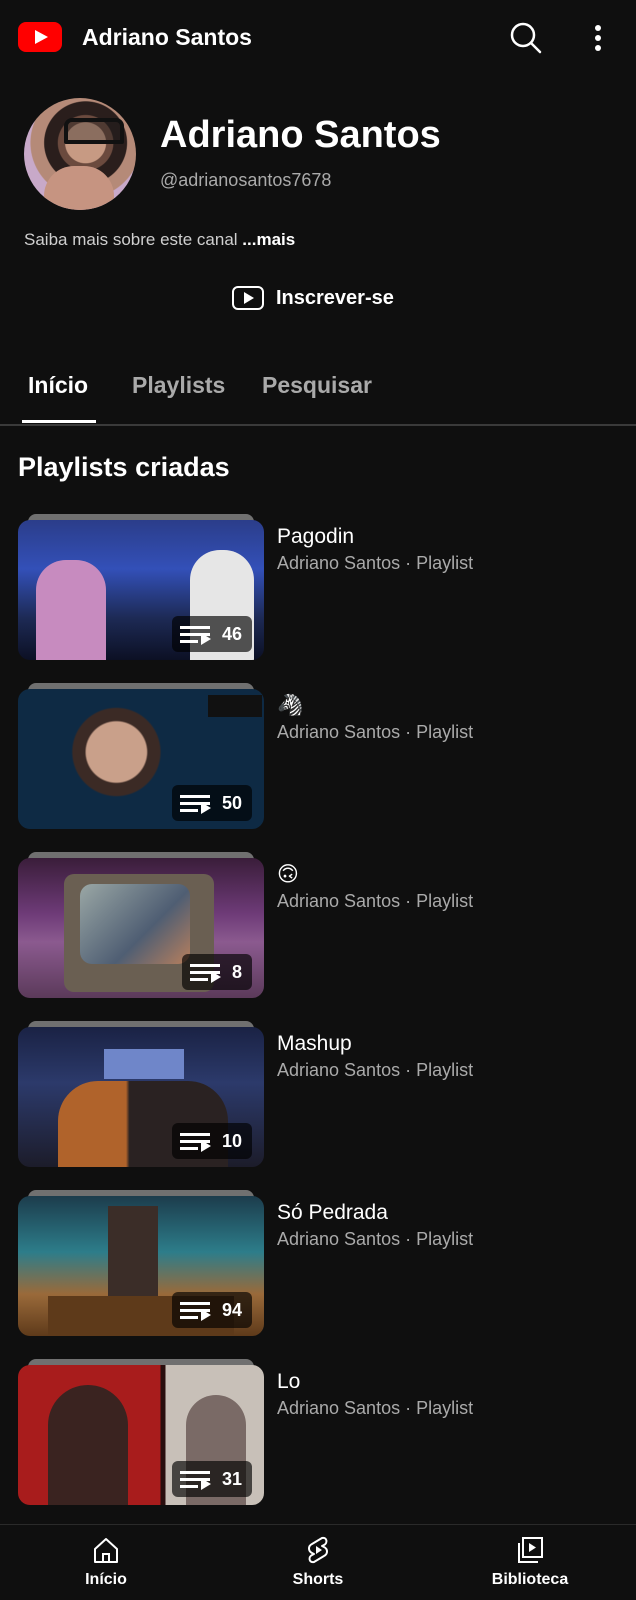  What do you see at coordinates (318, 1579) in the screenshot?
I see `nav-label: Shorts` at bounding box center [318, 1579].